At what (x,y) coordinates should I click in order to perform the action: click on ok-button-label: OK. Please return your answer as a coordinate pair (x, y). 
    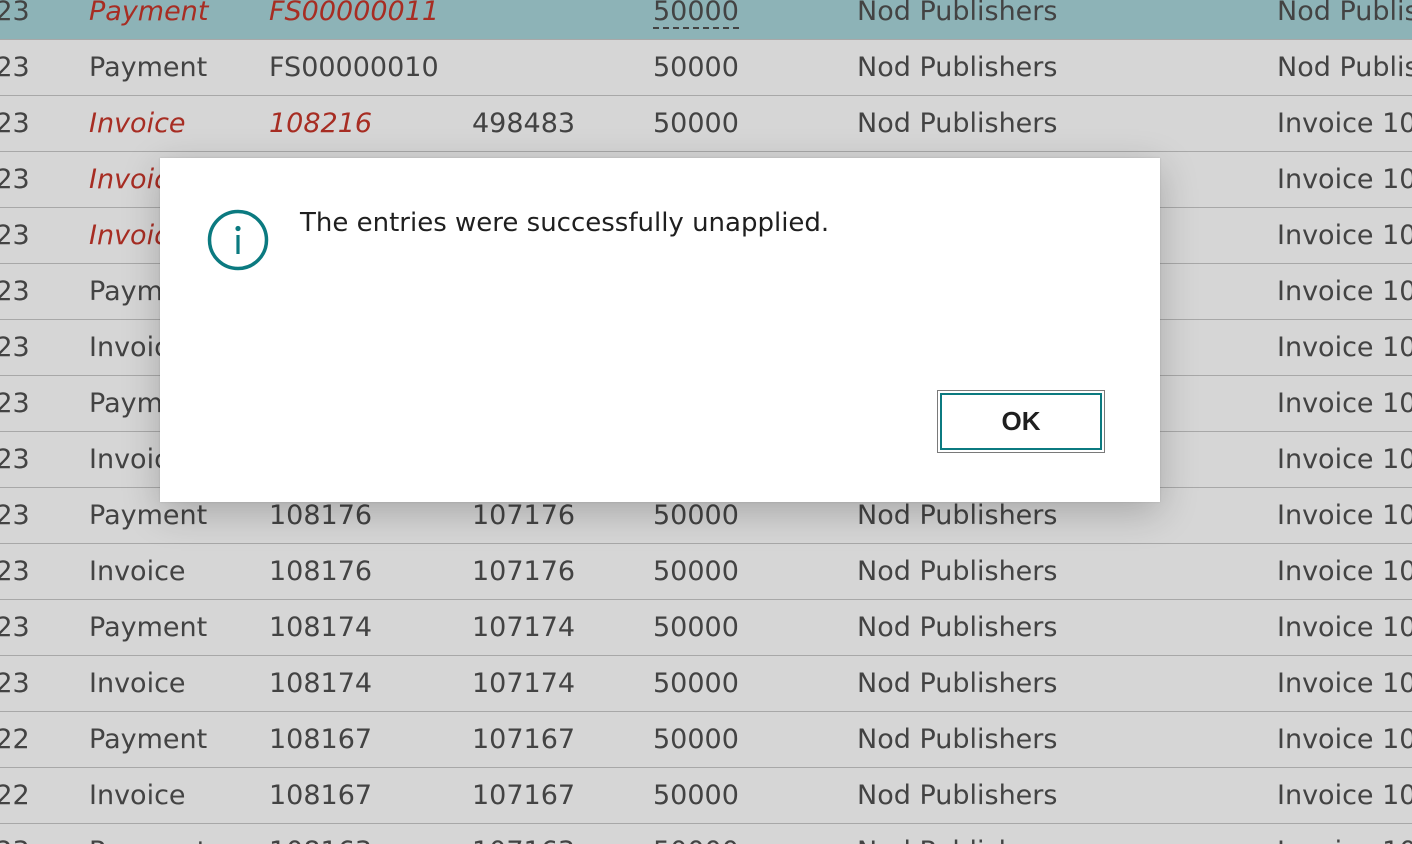
    Looking at the image, I should click on (1021, 421).